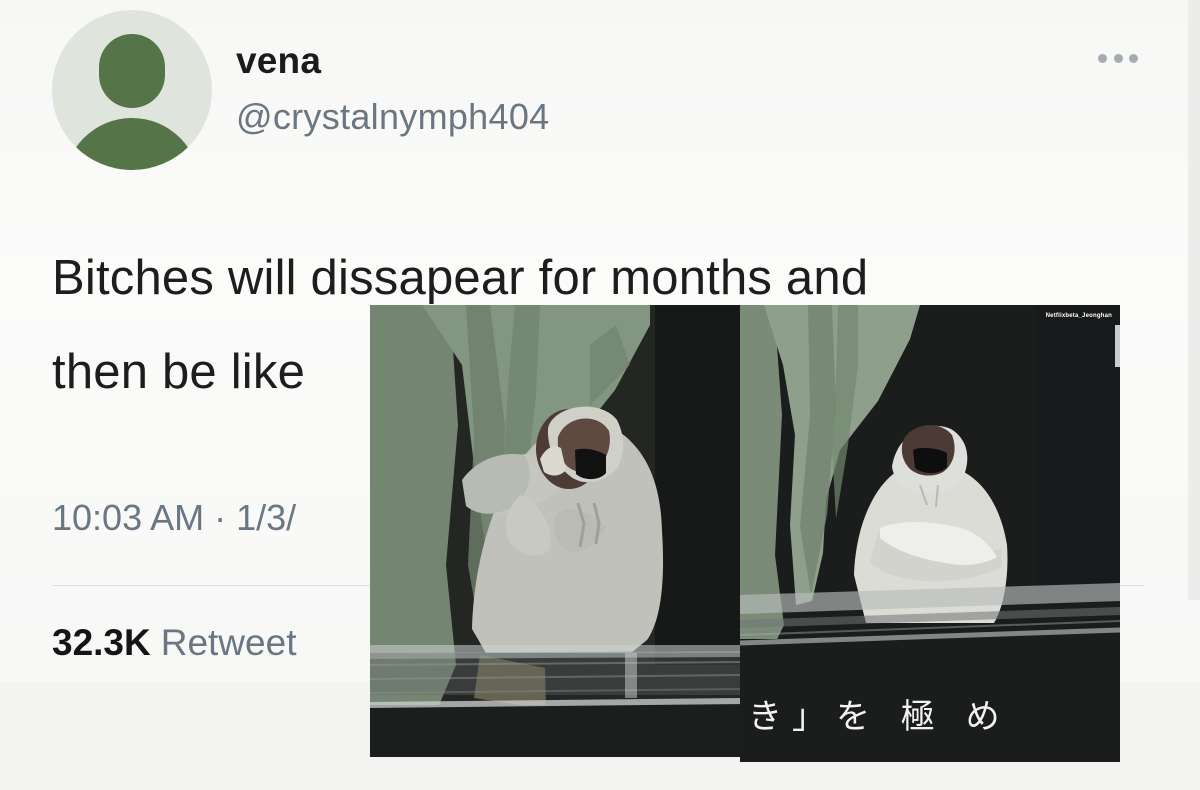  Describe the element at coordinates (228, 642) in the screenshot. I see `retweet-label: Retweet` at that location.